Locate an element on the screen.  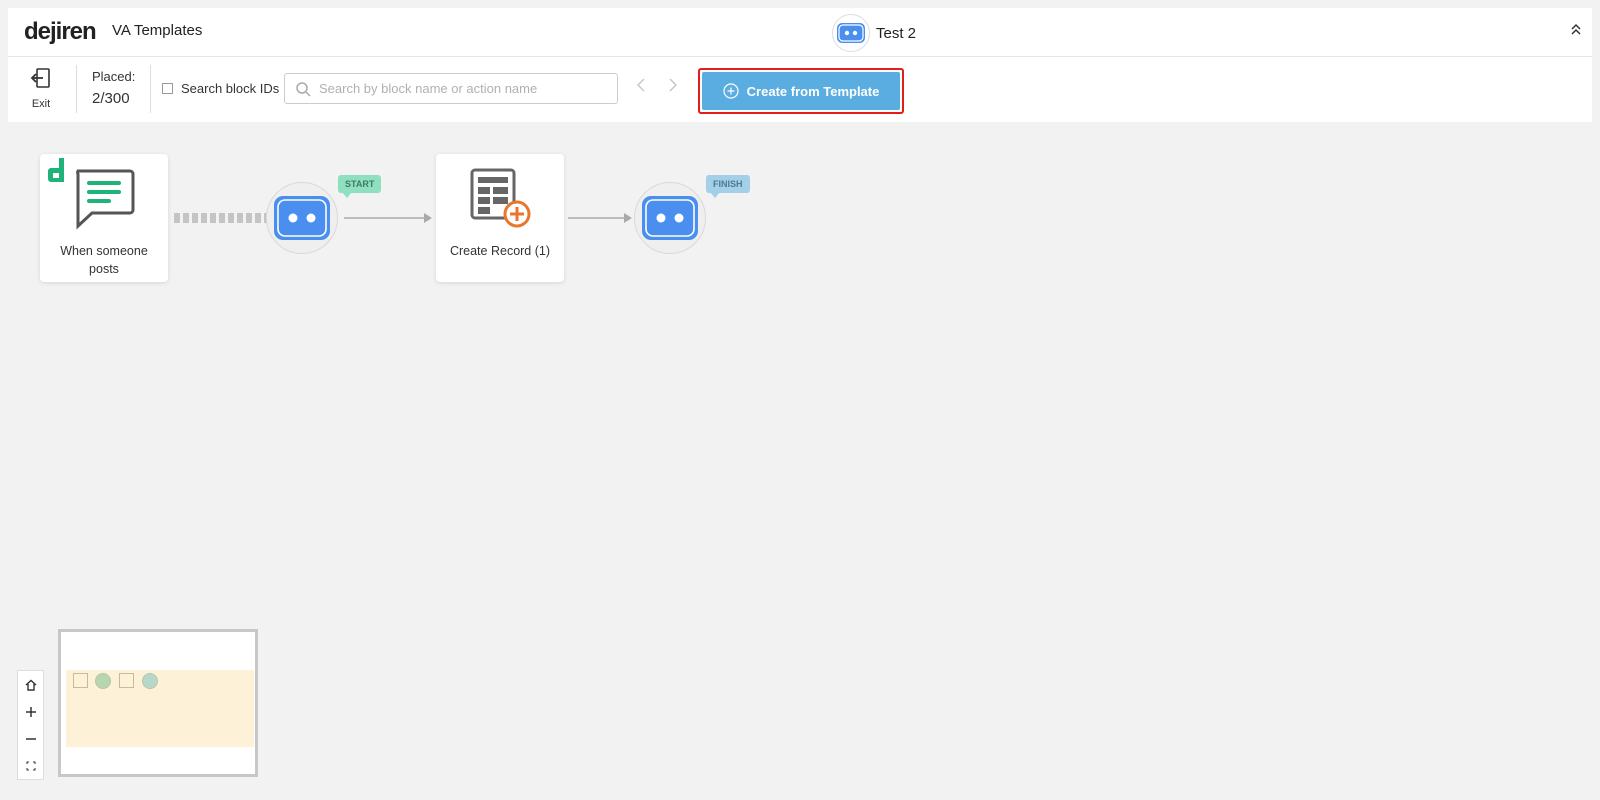
zoom-out-icon is located at coordinates (30, 738).